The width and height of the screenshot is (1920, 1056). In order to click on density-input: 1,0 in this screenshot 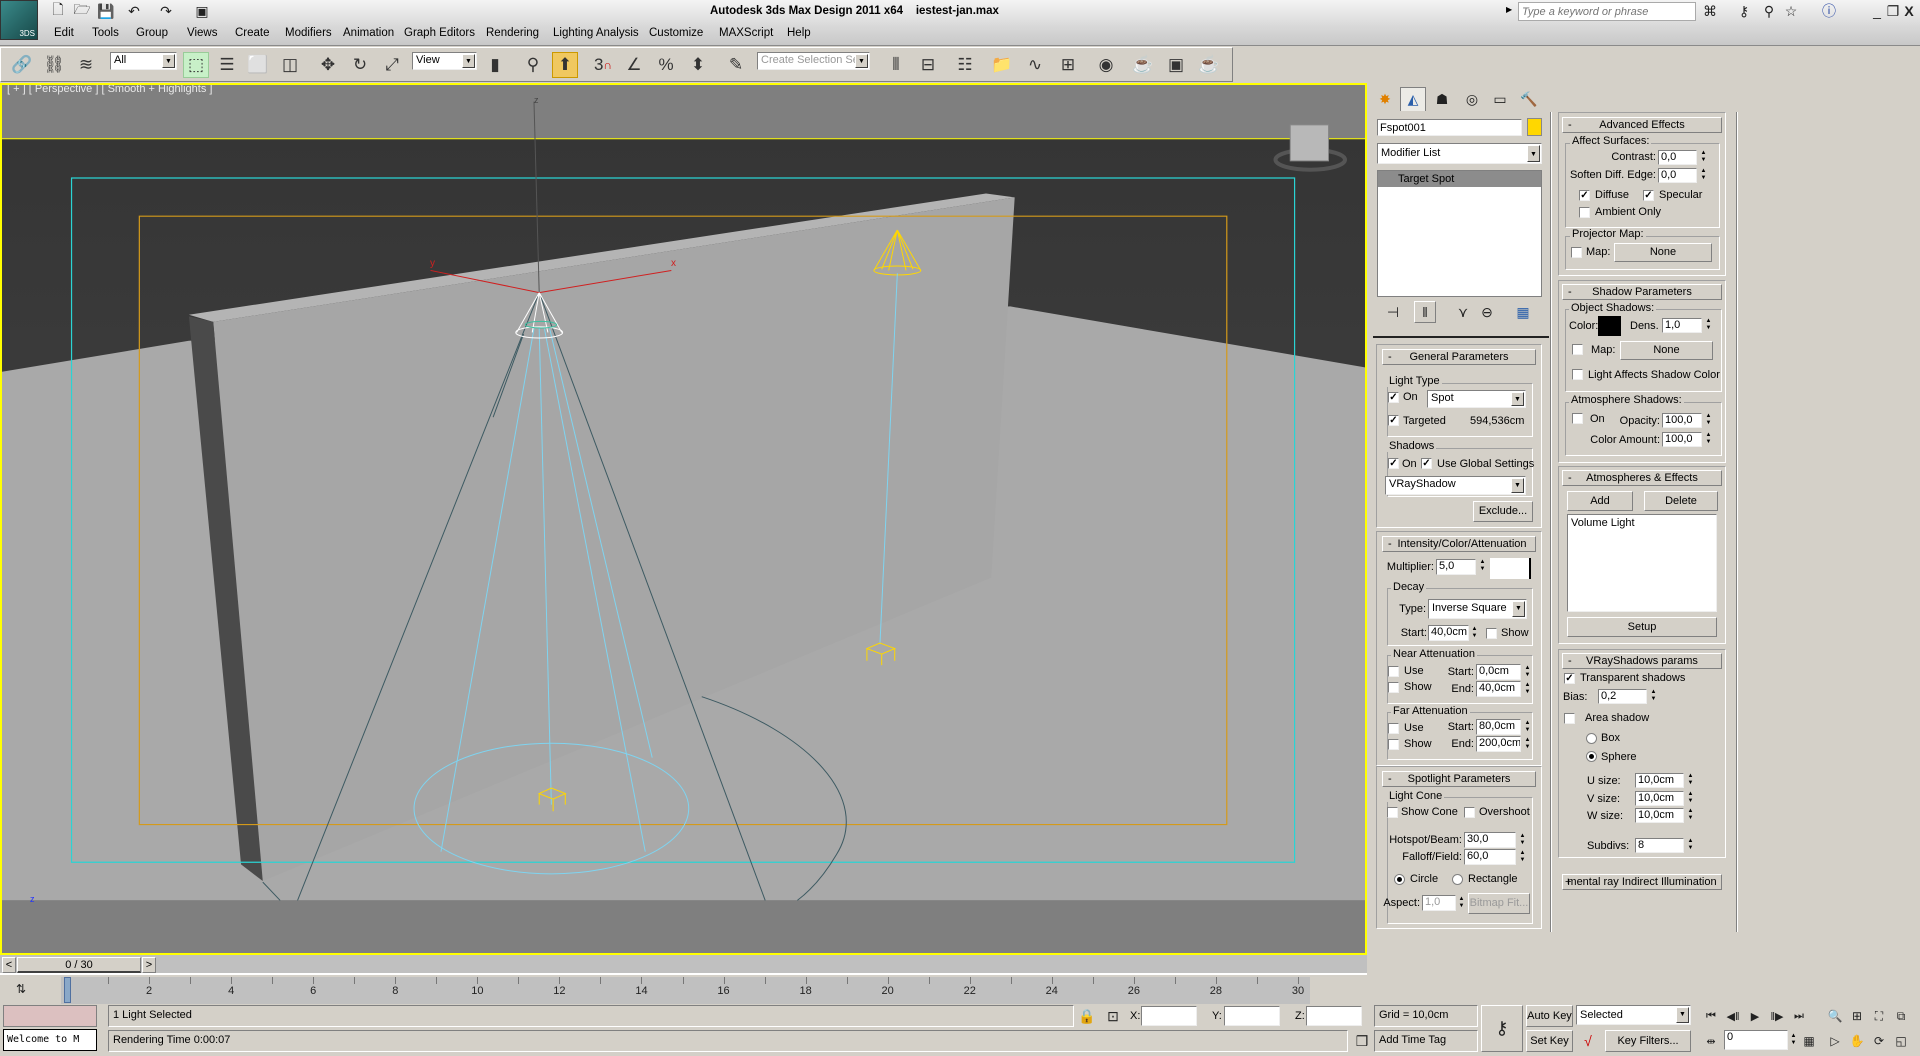, I will do `click(1682, 325)`.